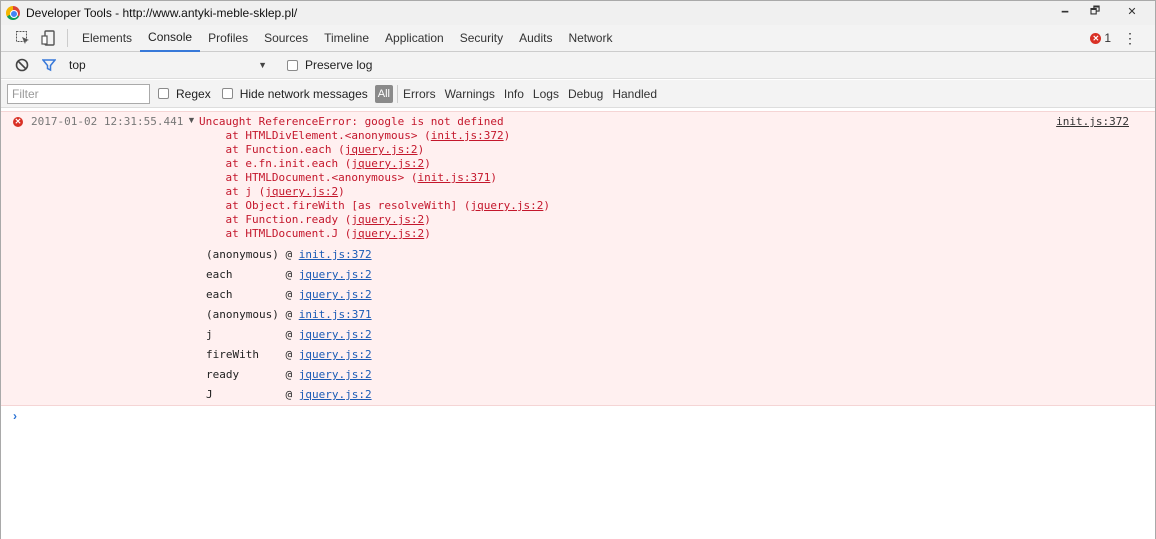  Describe the element at coordinates (262, 65) in the screenshot. I see `dropdown-arrow-icon: ▼` at that location.